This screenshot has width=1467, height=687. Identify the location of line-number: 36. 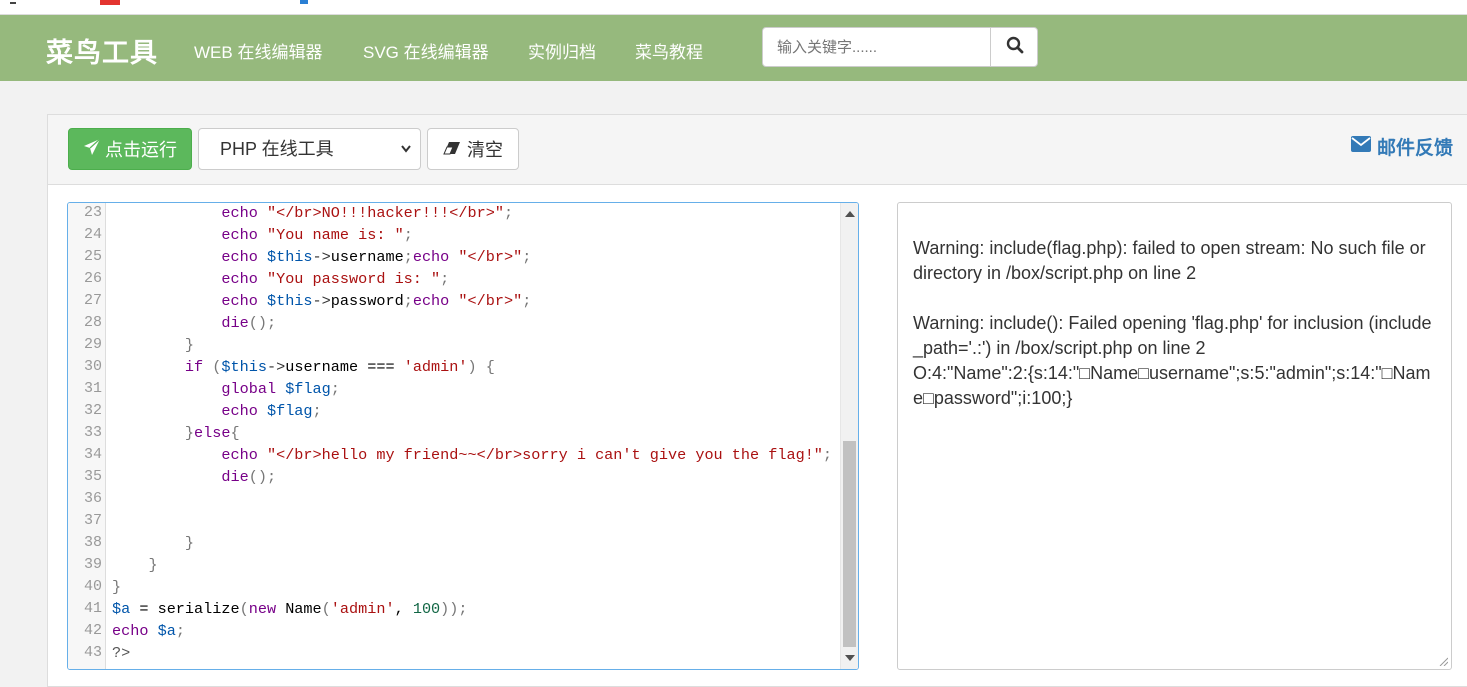
(92, 498).